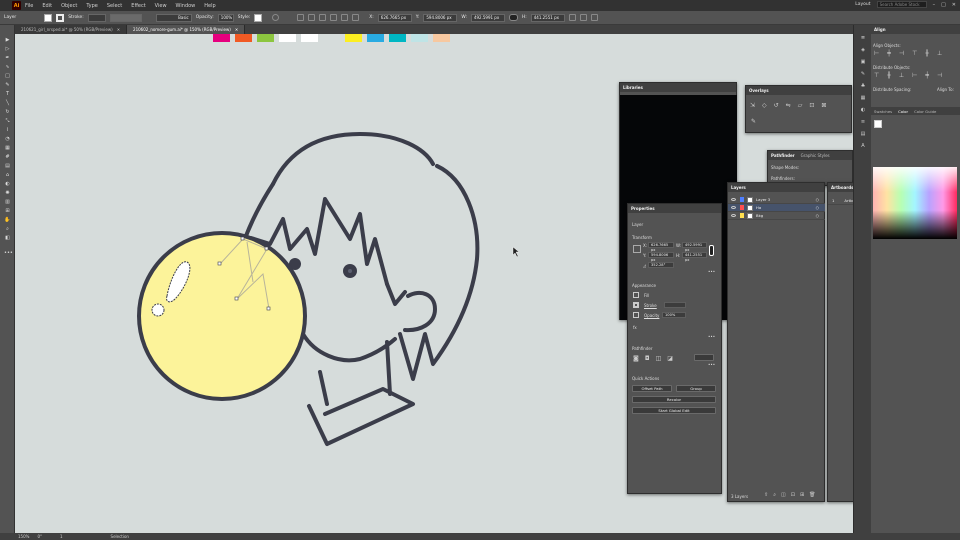  What do you see at coordinates (7, 58) in the screenshot?
I see `pen-tool-icon: ✒` at bounding box center [7, 58].